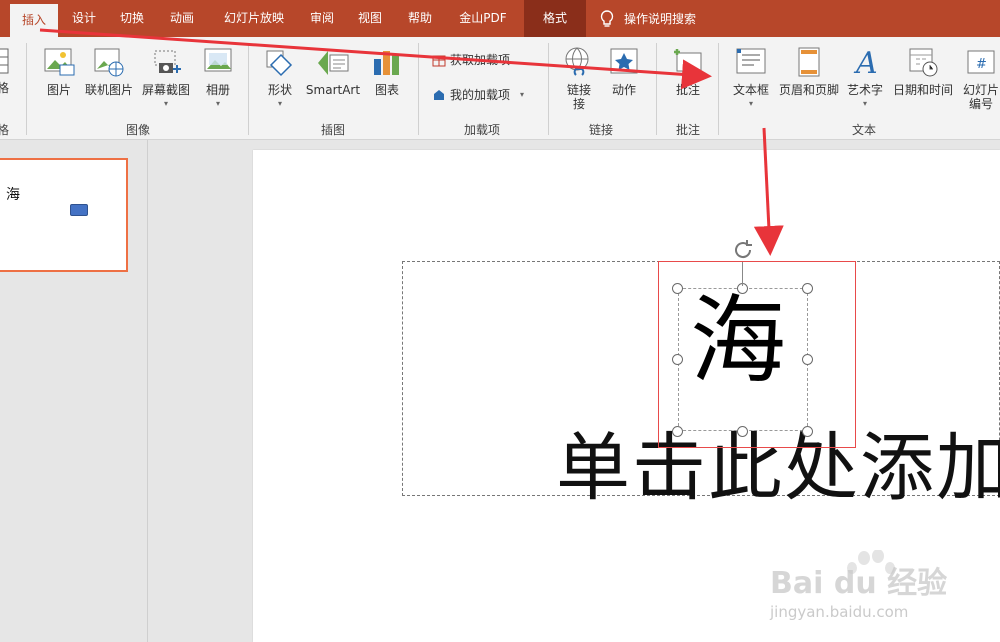  Describe the element at coordinates (167, 61) in the screenshot. I see `screenshot-icon` at that location.